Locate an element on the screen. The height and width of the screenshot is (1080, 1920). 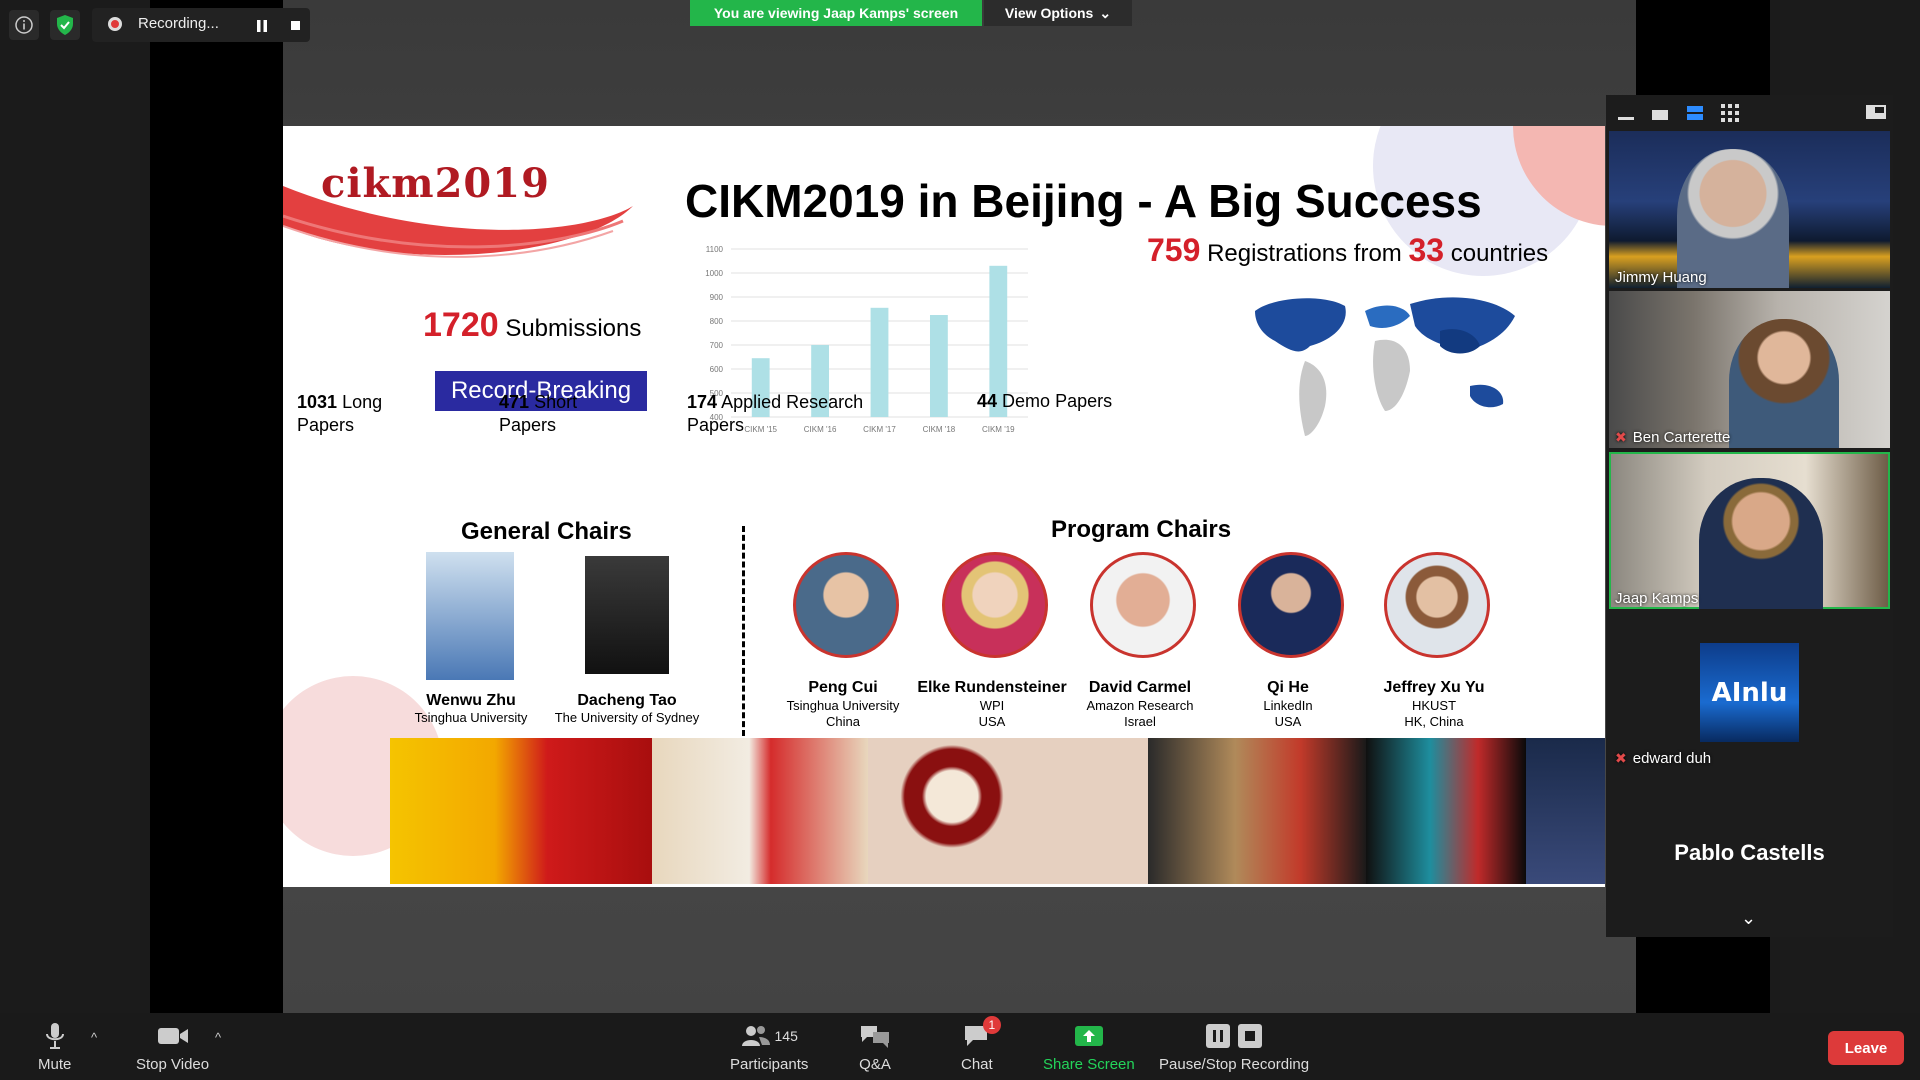
general-chairs-title: General Chairs is located at coordinates (546, 531).